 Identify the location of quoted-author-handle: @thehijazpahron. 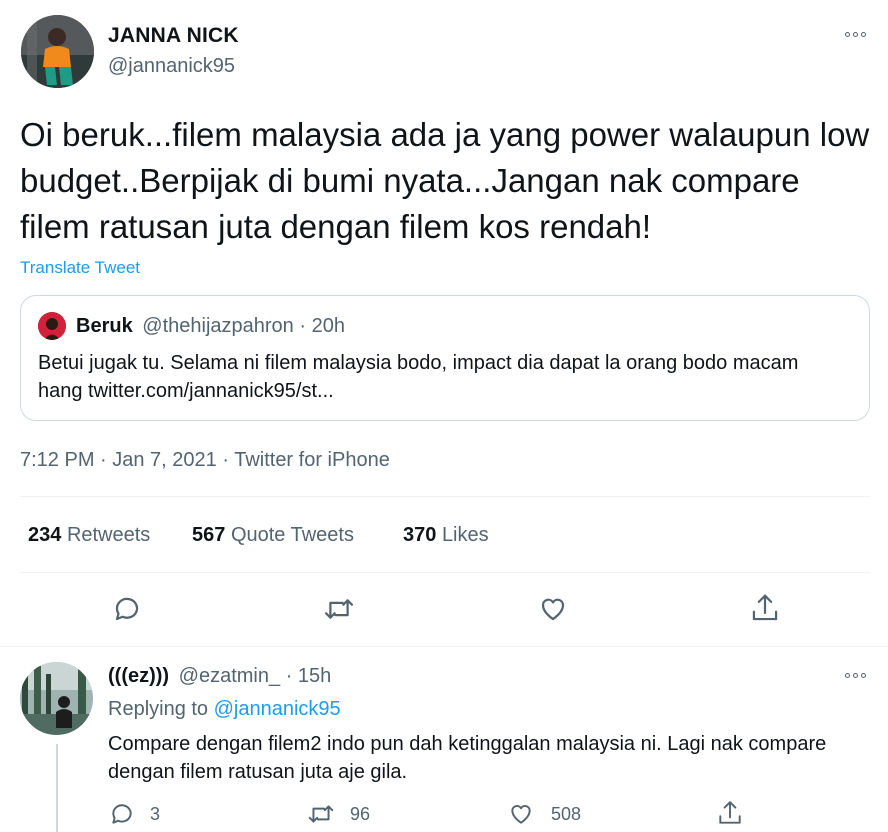
(218, 326).